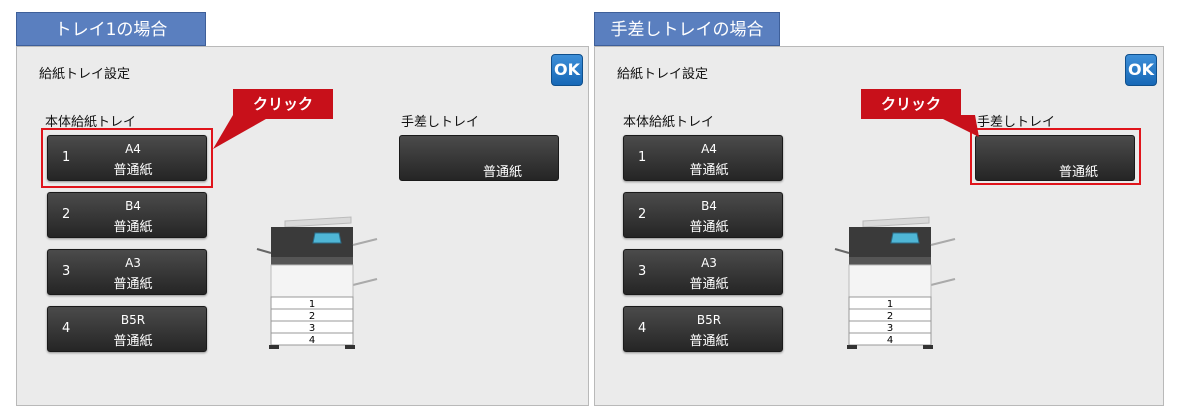  I want to click on tray-paper-size: A4, so click(709, 149).